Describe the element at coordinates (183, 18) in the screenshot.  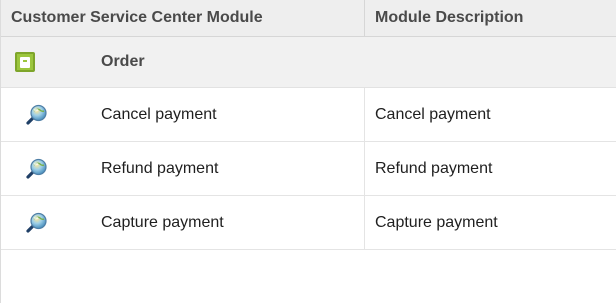
I see `column-header-module: Customer Service Center Module` at that location.